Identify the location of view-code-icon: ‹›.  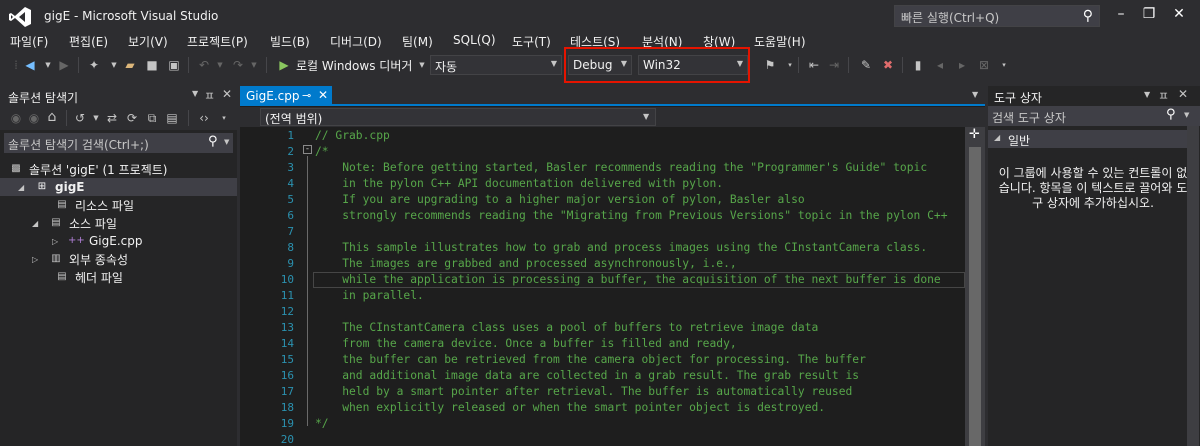
(204, 118).